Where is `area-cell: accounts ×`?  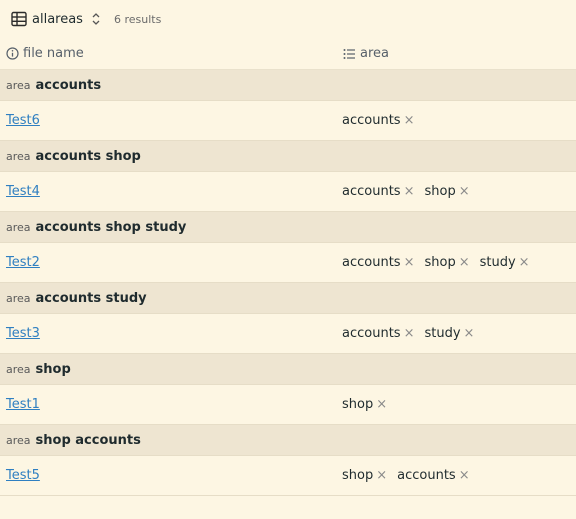
area-cell: accounts × is located at coordinates (380, 120).